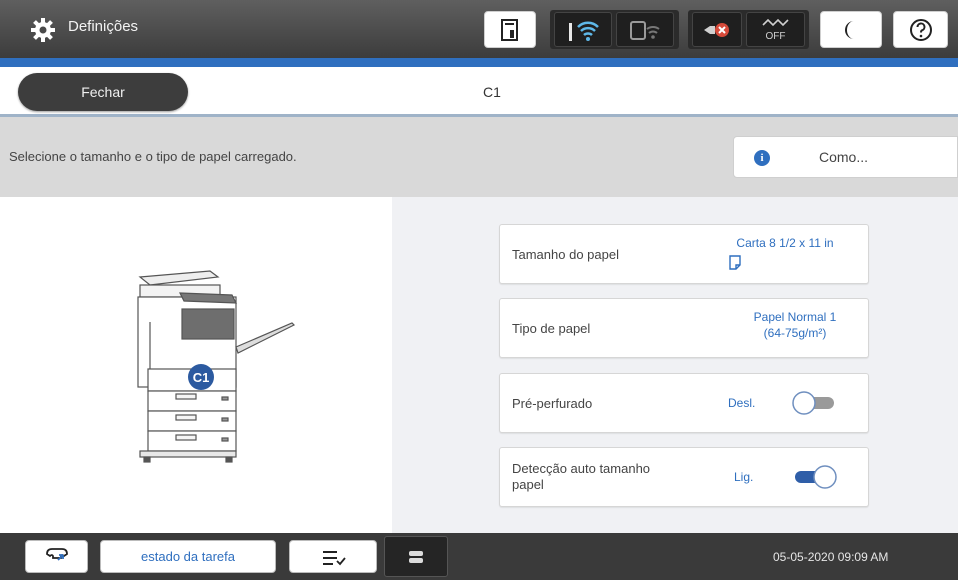 This screenshot has width=958, height=580. Describe the element at coordinates (684, 254) in the screenshot. I see `paper-size-setting: Tamanho do papel Carta 8 1/2 x 11 in` at that location.